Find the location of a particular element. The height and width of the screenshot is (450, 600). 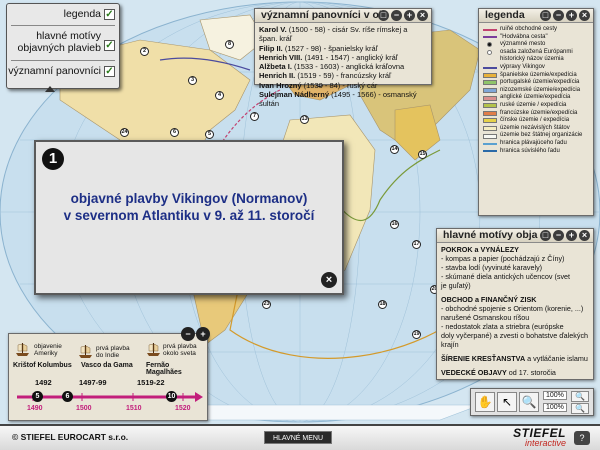

timeline-year: 1519-22 is located at coordinates (151, 382).